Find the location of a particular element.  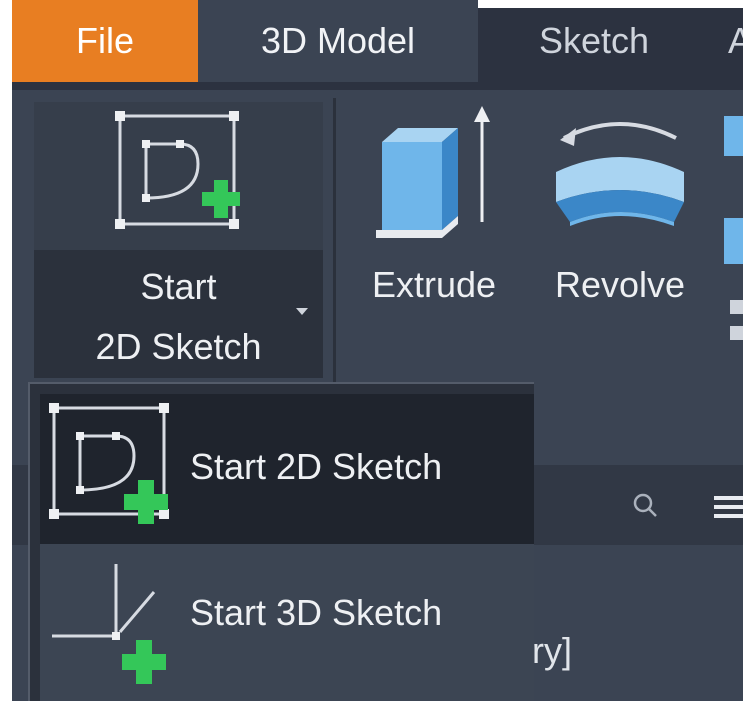

dropdown-item-start-2d-sketch: Start 2D Sketch is located at coordinates (287, 469).